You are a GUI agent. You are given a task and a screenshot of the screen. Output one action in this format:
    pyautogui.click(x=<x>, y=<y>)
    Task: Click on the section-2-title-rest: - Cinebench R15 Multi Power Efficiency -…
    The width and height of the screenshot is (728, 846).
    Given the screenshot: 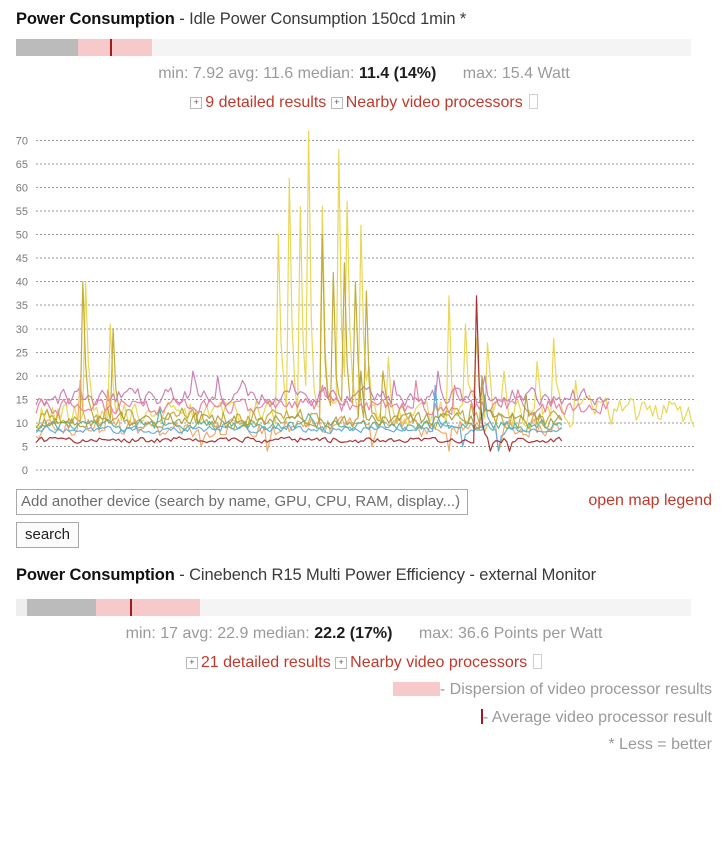 What is the action you would take?
    pyautogui.click(x=385, y=574)
    